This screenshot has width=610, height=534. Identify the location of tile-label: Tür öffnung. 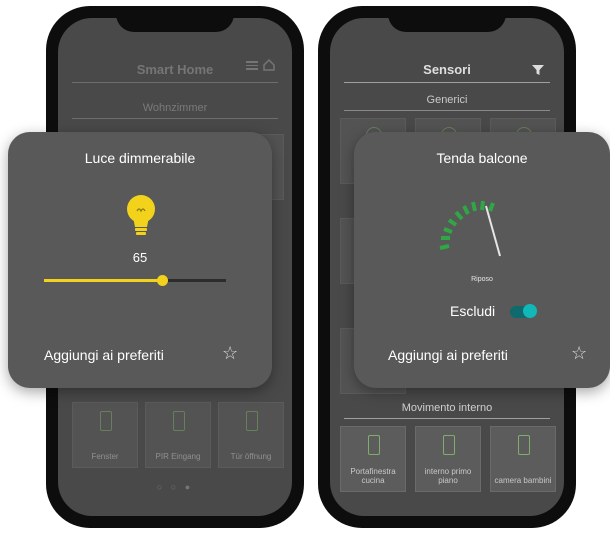
(251, 456).